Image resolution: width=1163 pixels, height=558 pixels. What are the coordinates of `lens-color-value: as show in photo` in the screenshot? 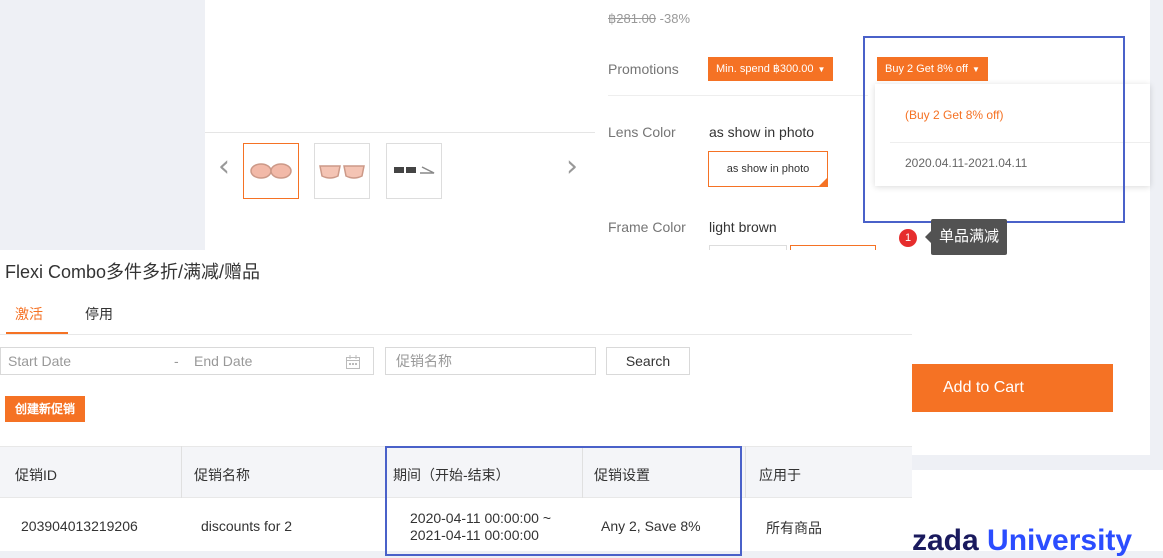 It's located at (762, 132).